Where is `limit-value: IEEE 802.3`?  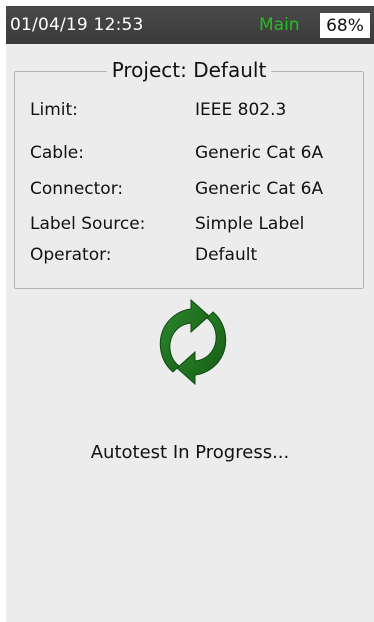
limit-value: IEEE 802.3 is located at coordinates (241, 110).